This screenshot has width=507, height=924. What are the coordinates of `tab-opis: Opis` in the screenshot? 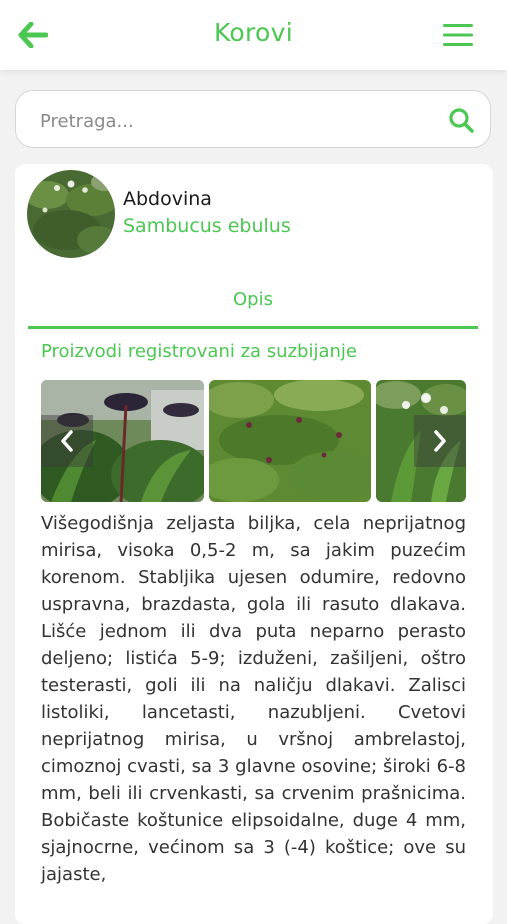 It's located at (253, 305).